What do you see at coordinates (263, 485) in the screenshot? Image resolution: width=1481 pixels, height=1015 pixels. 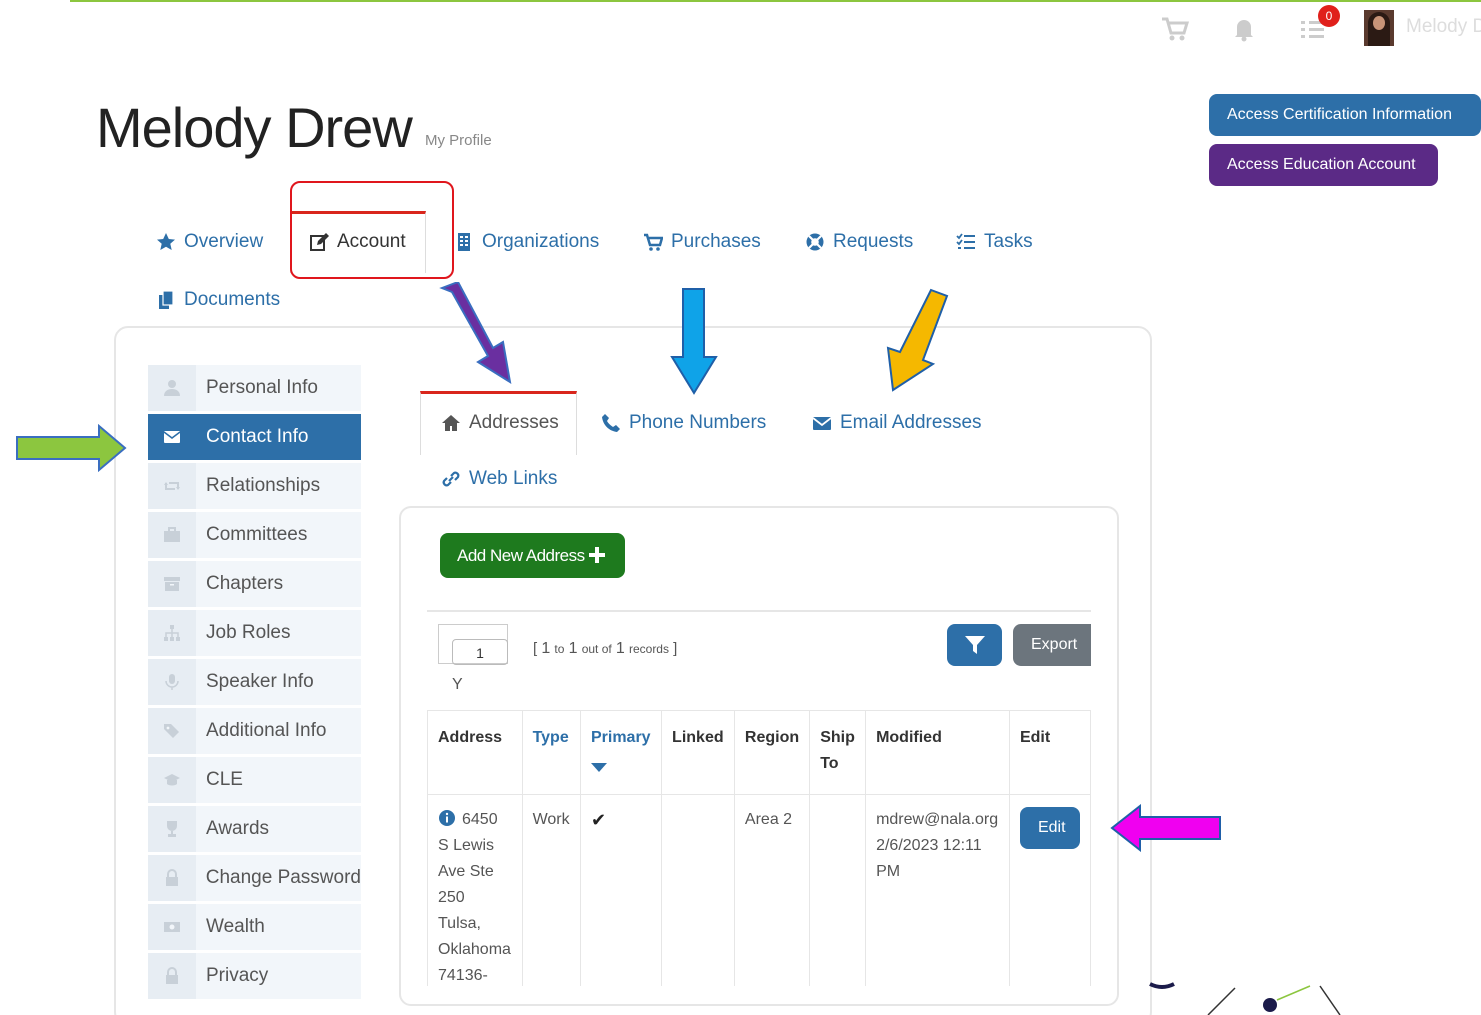 I see `sidebar-item-label: Relationships` at bounding box center [263, 485].